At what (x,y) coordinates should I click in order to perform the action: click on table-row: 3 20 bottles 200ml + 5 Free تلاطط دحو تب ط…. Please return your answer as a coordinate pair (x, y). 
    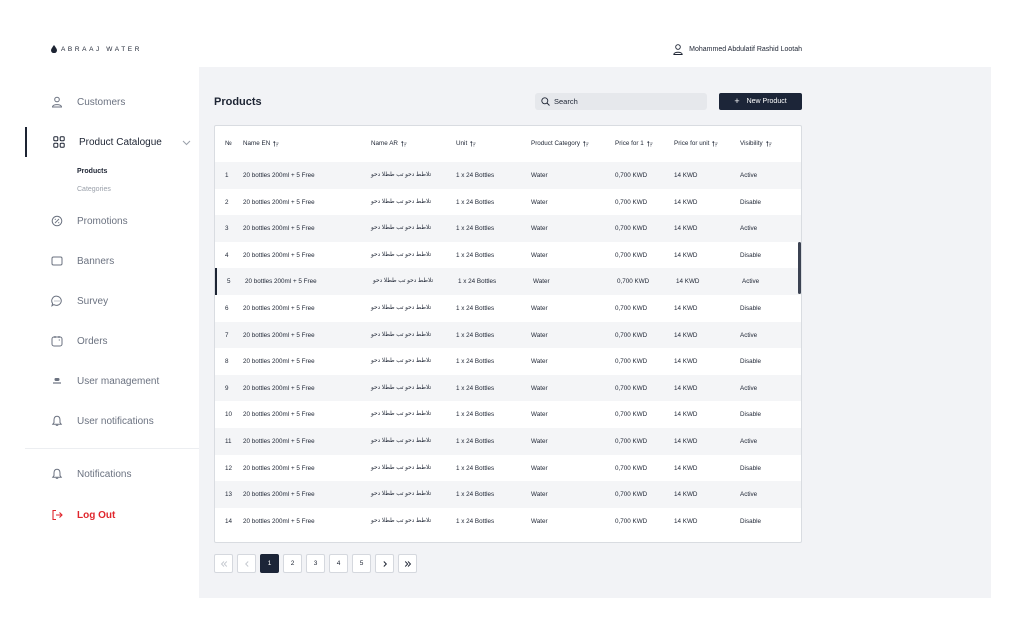
    Looking at the image, I should click on (508, 228).